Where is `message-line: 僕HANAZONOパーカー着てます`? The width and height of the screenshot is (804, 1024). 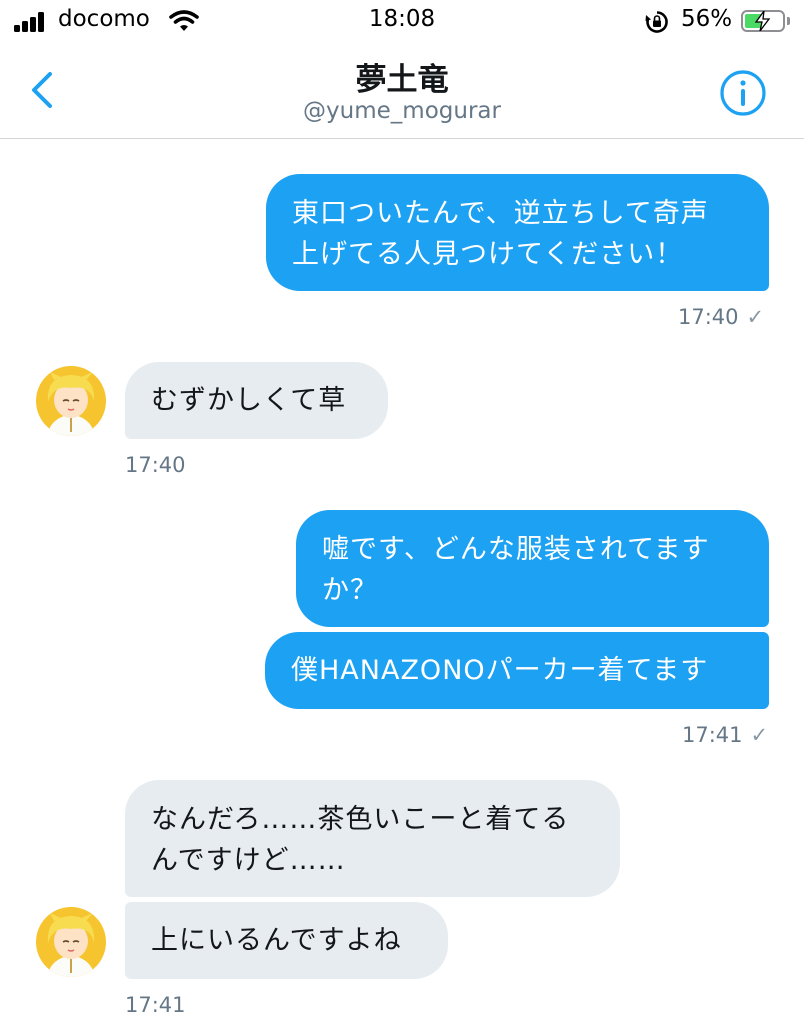
message-line: 僕HANAZONOパーカー着てます is located at coordinates (500, 670).